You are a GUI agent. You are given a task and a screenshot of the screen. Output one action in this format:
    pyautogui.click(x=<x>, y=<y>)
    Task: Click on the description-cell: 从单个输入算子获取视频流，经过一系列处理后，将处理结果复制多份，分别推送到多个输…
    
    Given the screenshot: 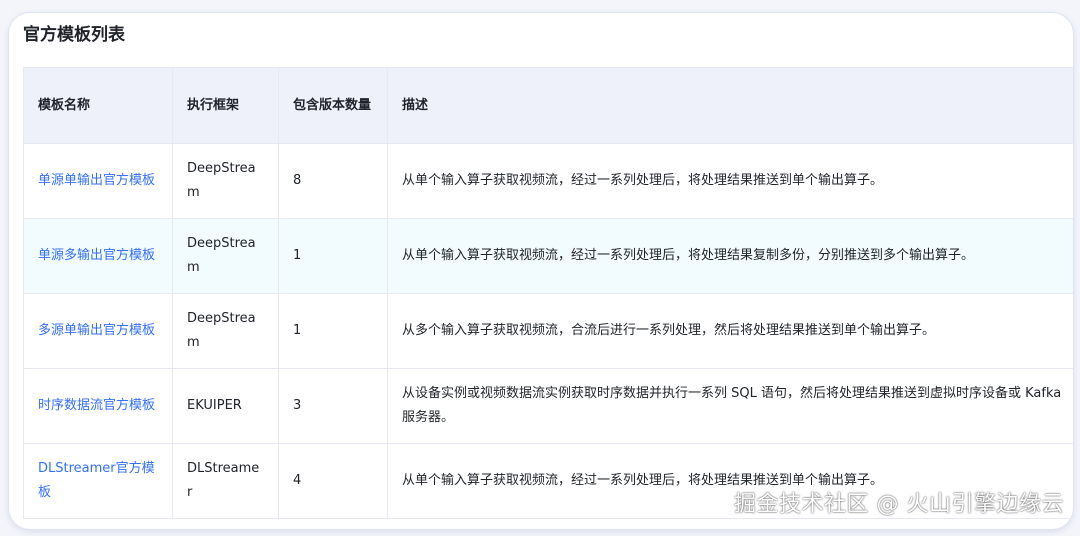 What is the action you would take?
    pyautogui.click(x=730, y=256)
    